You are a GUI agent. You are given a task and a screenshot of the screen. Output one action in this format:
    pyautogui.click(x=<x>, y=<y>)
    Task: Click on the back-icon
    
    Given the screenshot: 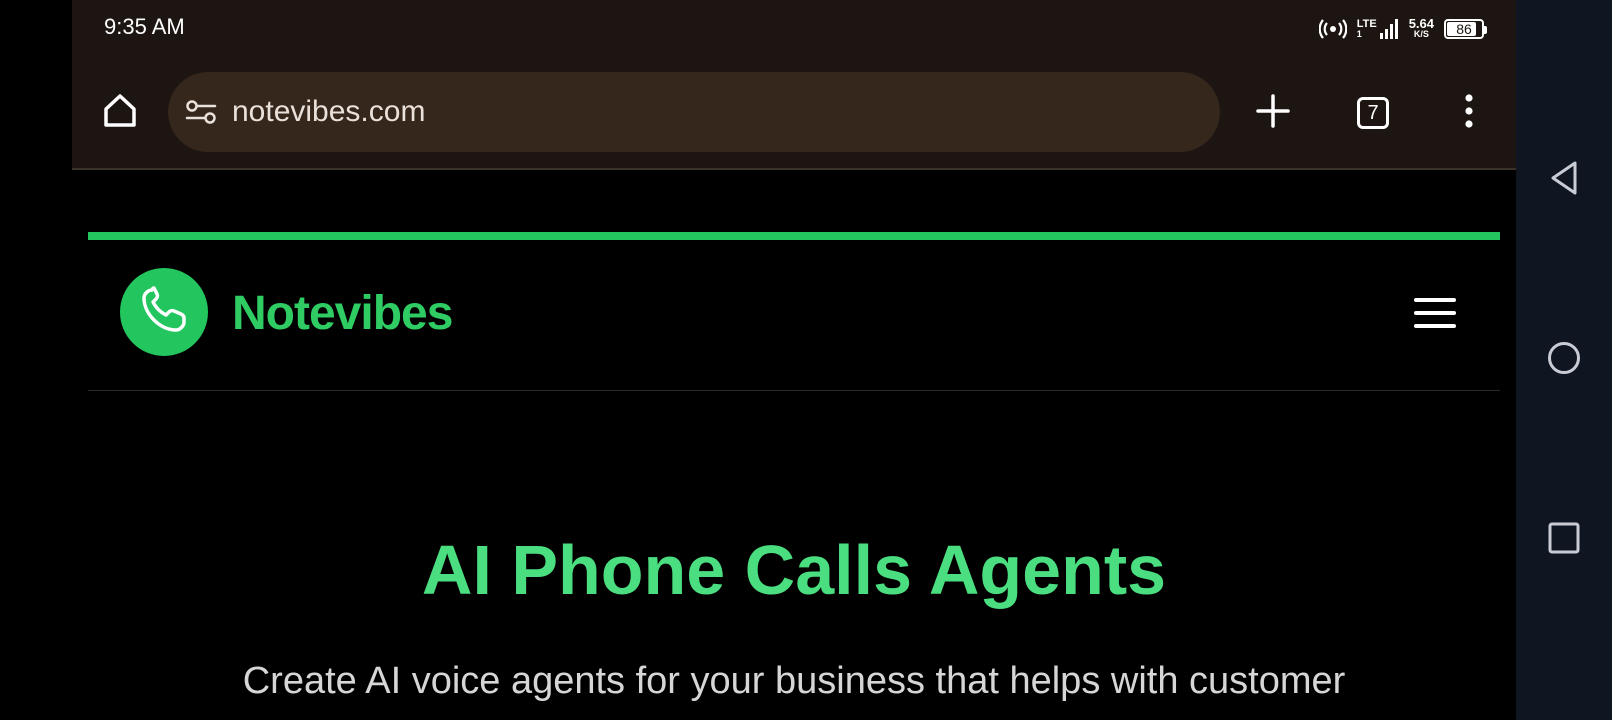 What is the action you would take?
    pyautogui.click(x=1564, y=180)
    